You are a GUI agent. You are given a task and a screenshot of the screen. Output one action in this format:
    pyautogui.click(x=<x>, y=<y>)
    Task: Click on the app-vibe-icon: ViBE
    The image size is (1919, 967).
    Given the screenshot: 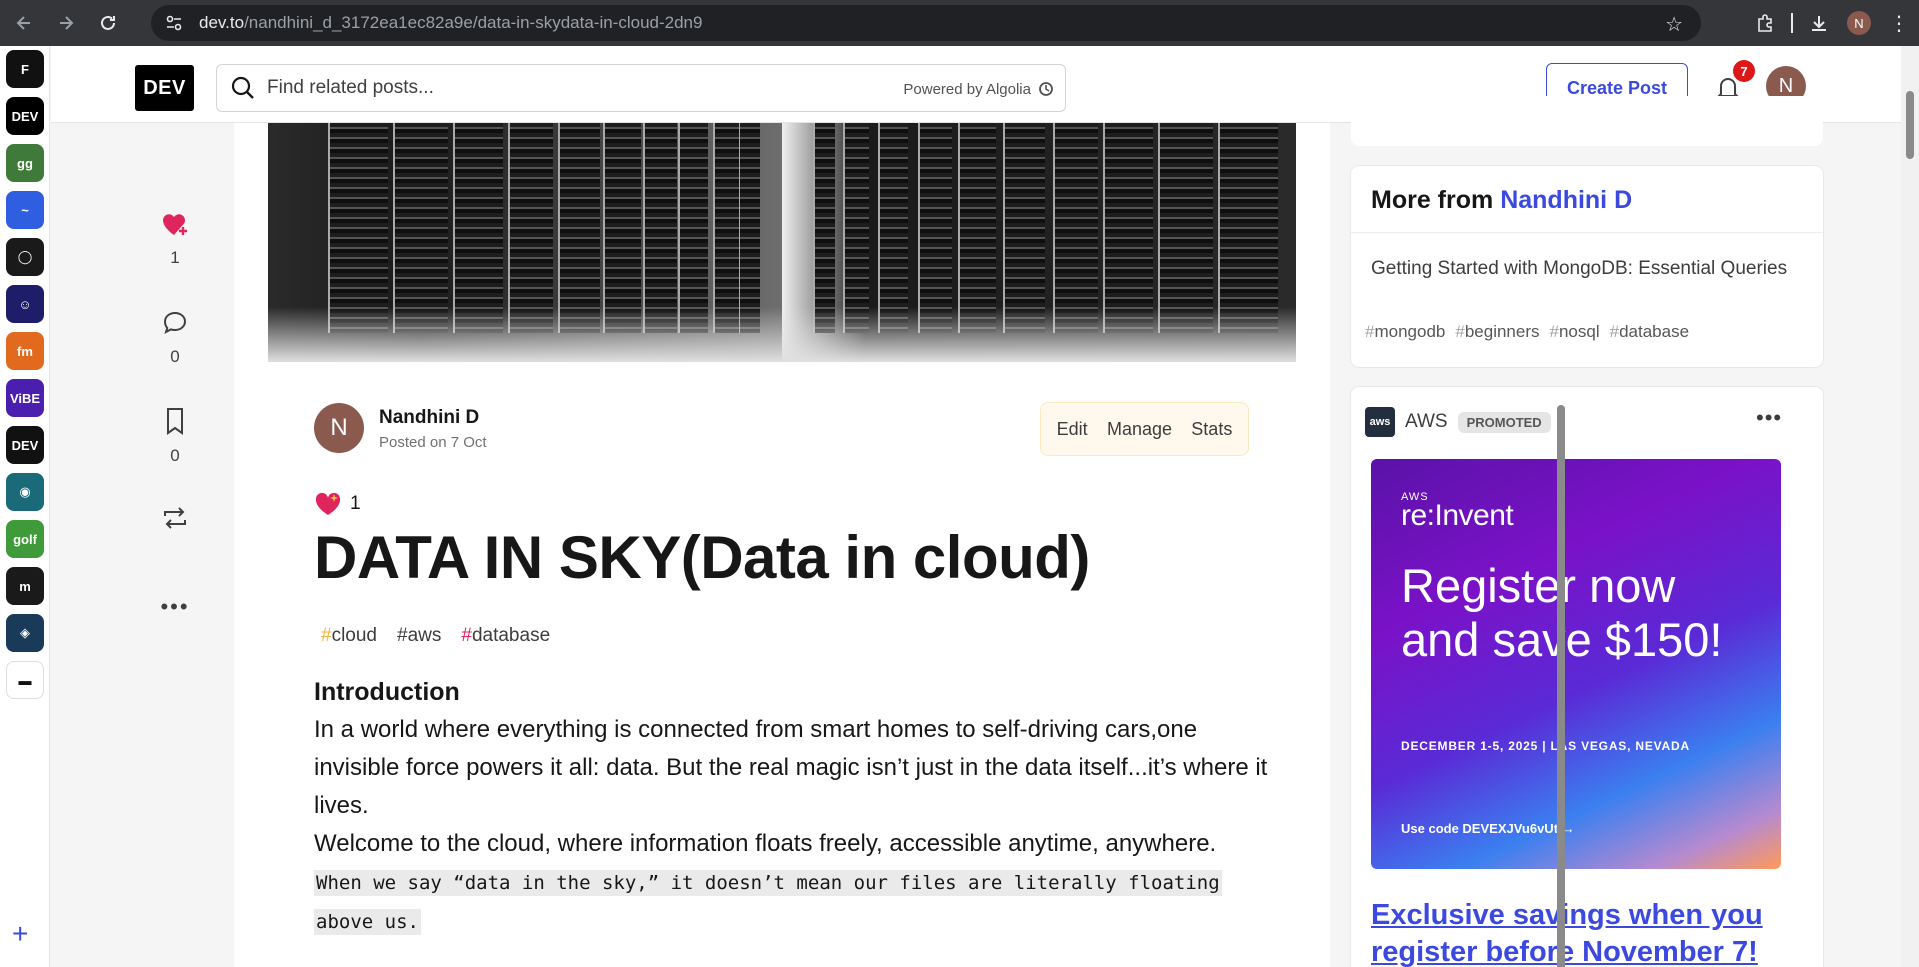 What is the action you would take?
    pyautogui.click(x=25, y=398)
    